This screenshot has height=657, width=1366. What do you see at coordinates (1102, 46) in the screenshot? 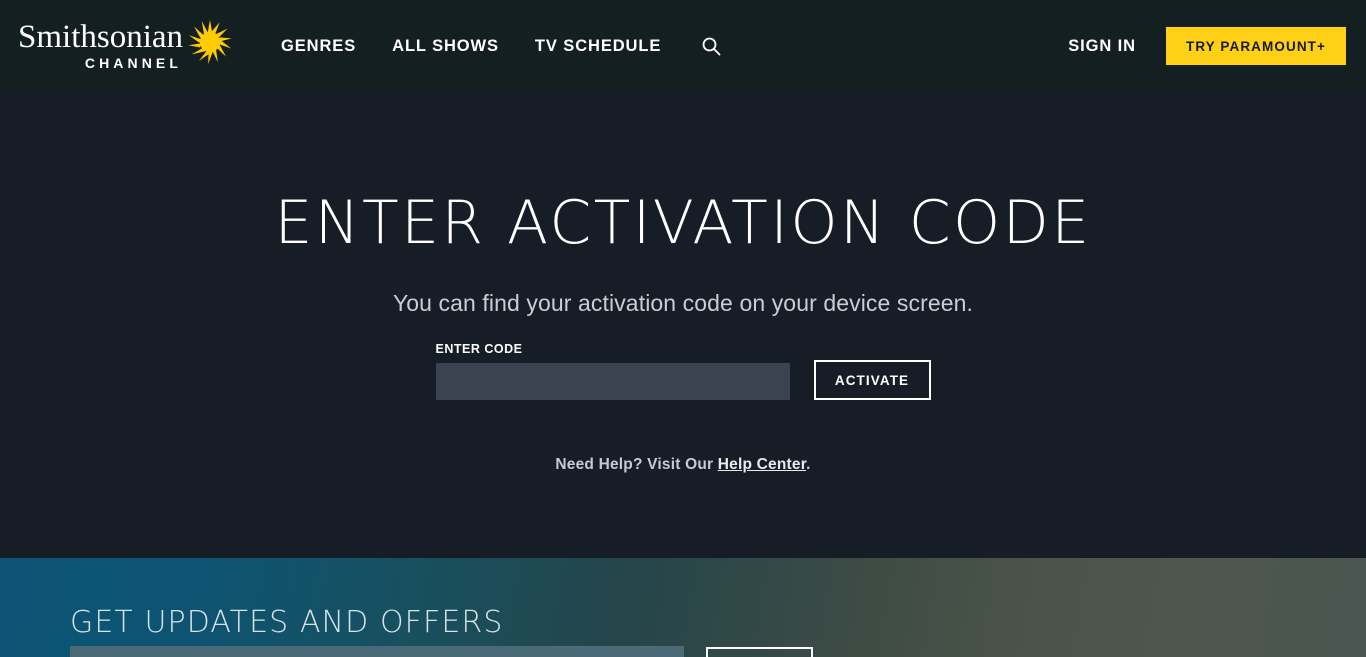
I see `sign-in-link: SIGN IN` at bounding box center [1102, 46].